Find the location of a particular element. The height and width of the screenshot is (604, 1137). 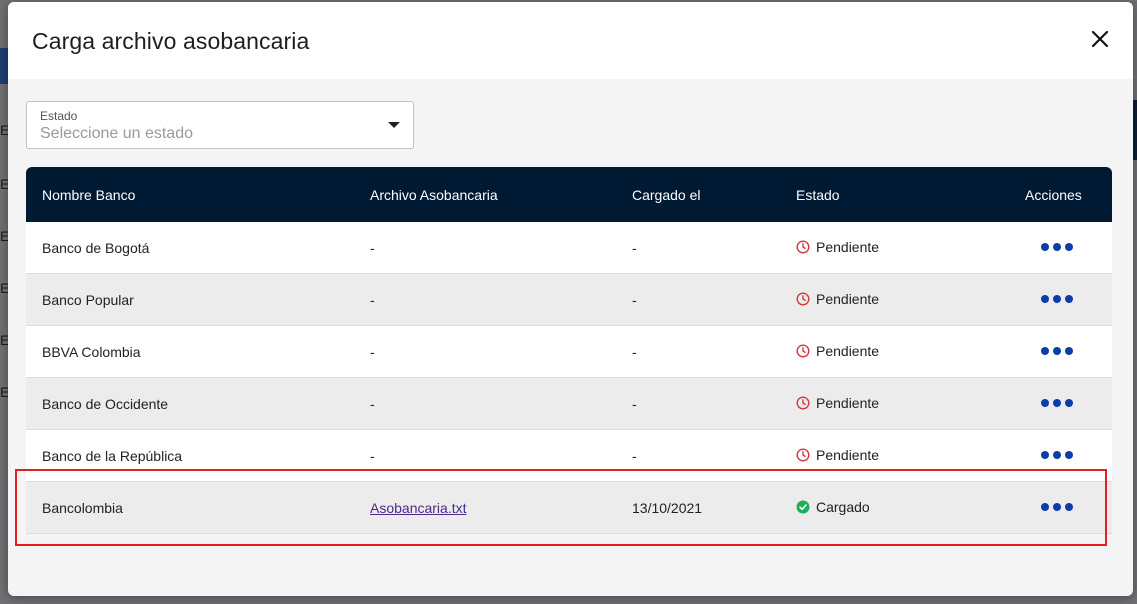

close-icon is located at coordinates (1100, 39).